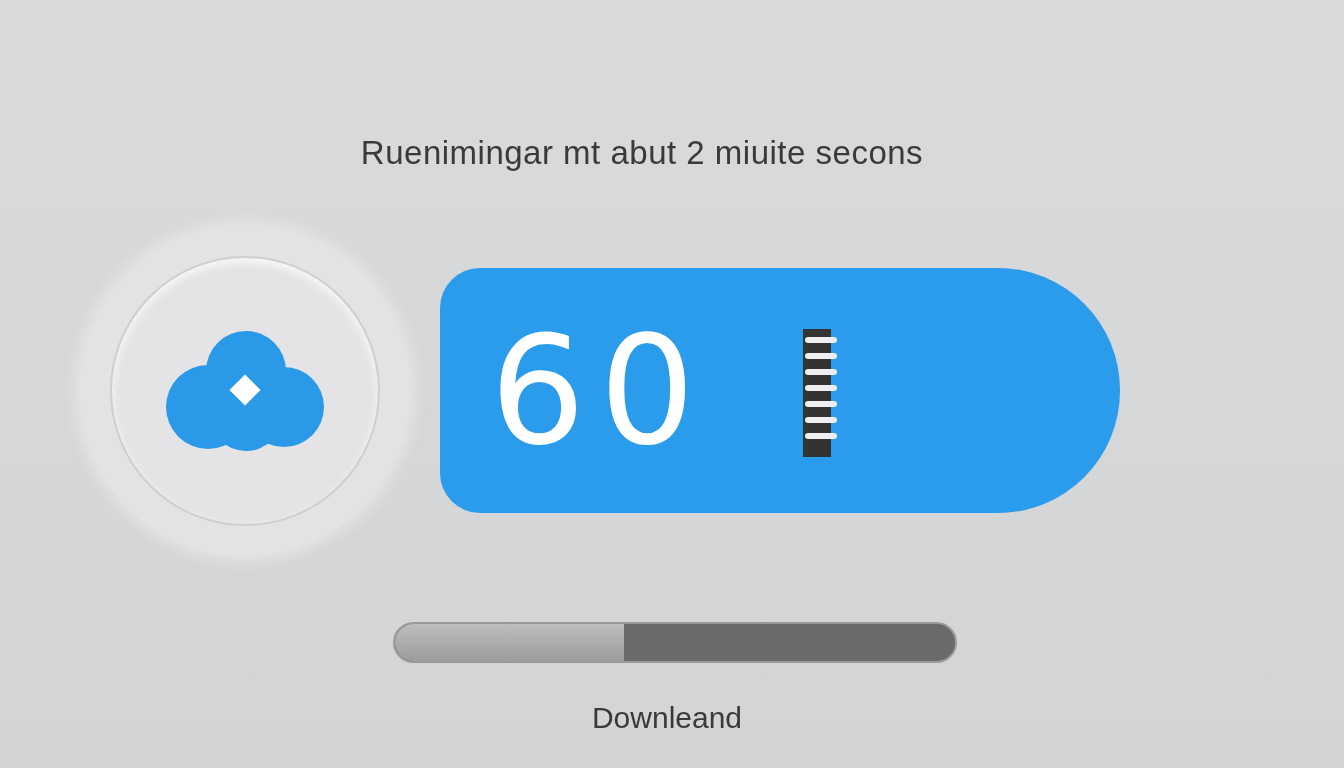  I want to click on download-label: Downleand, so click(667, 717).